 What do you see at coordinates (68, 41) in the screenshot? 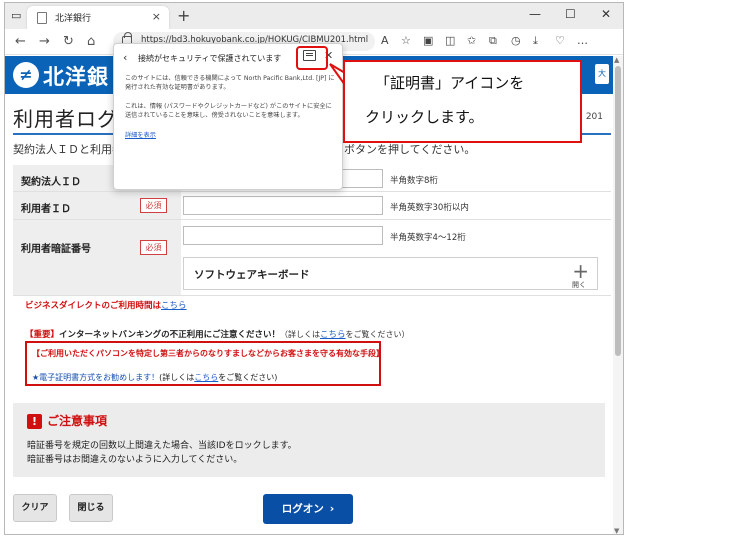
I see `refresh-icon: ↻` at bounding box center [68, 41].